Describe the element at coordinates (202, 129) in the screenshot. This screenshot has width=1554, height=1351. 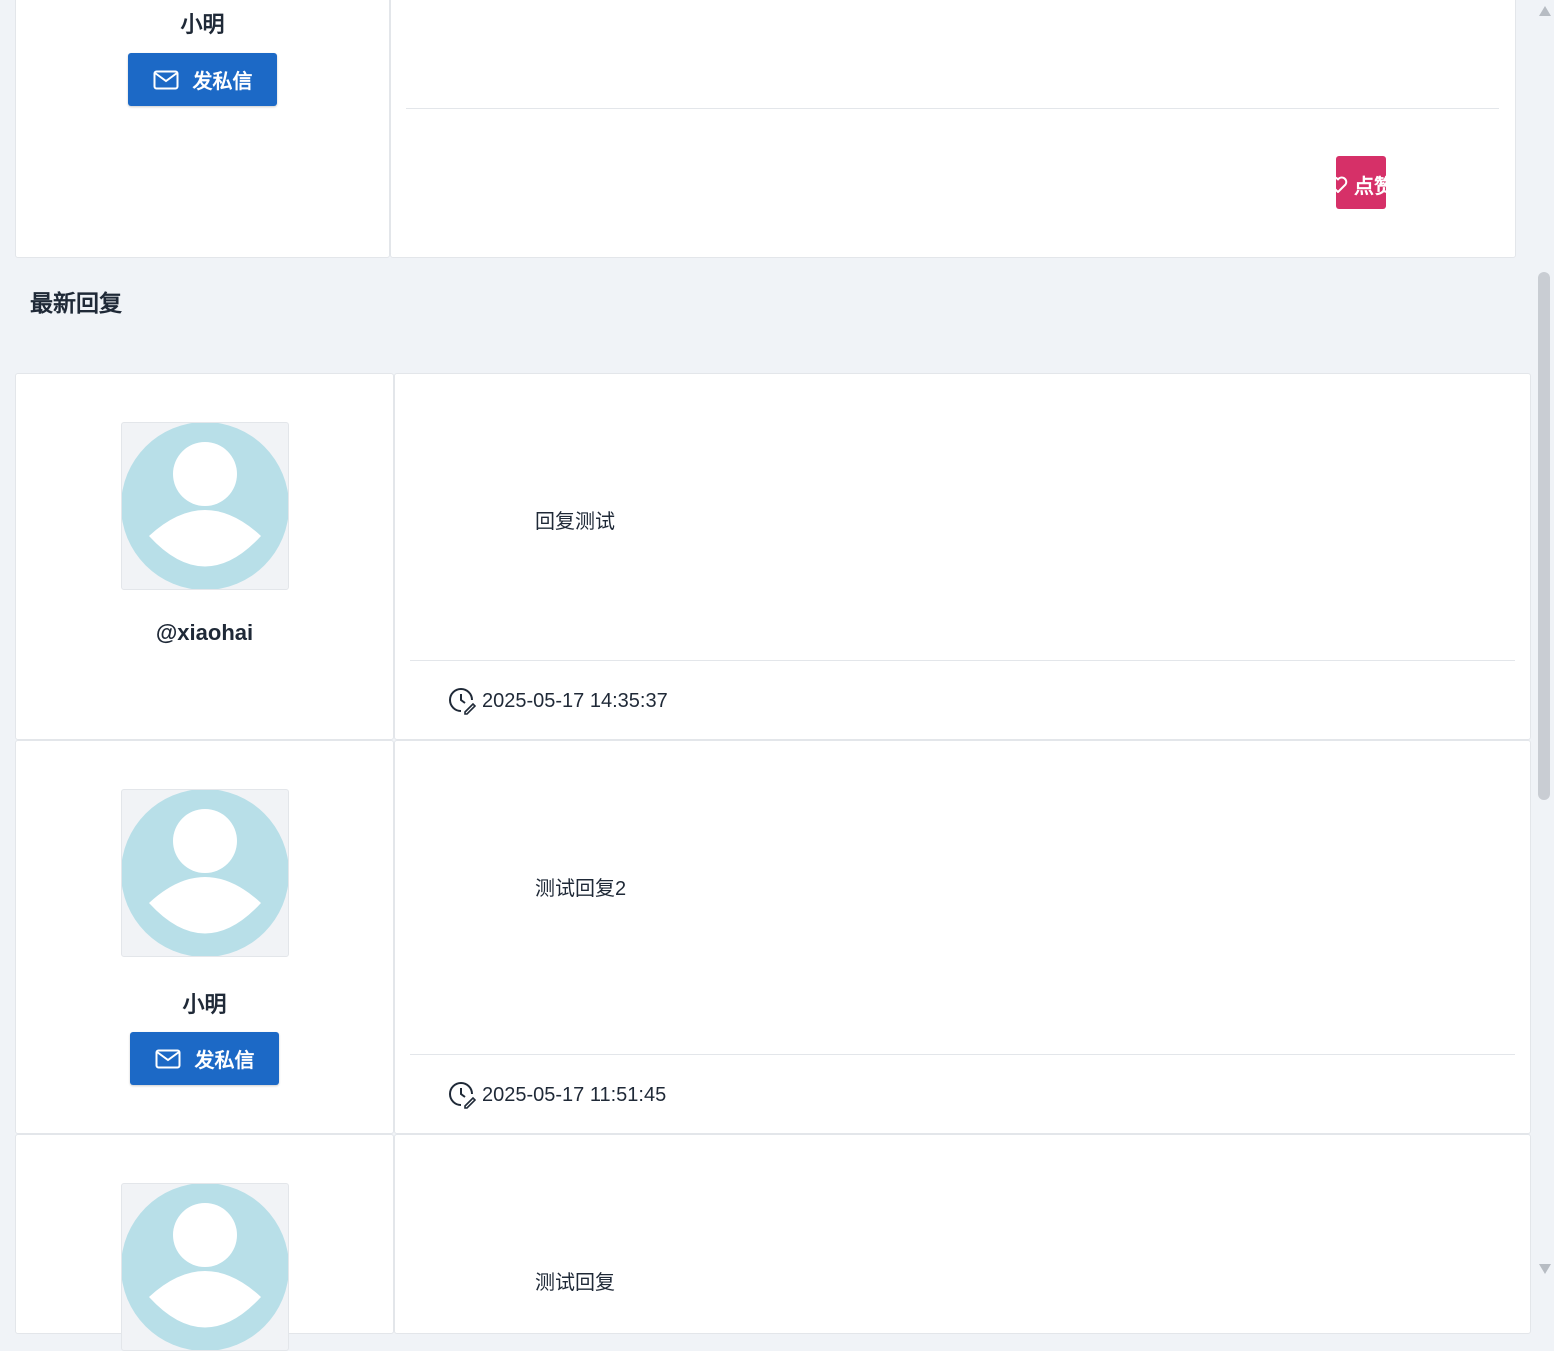
I see `post-author-card: 小明 发私信` at that location.